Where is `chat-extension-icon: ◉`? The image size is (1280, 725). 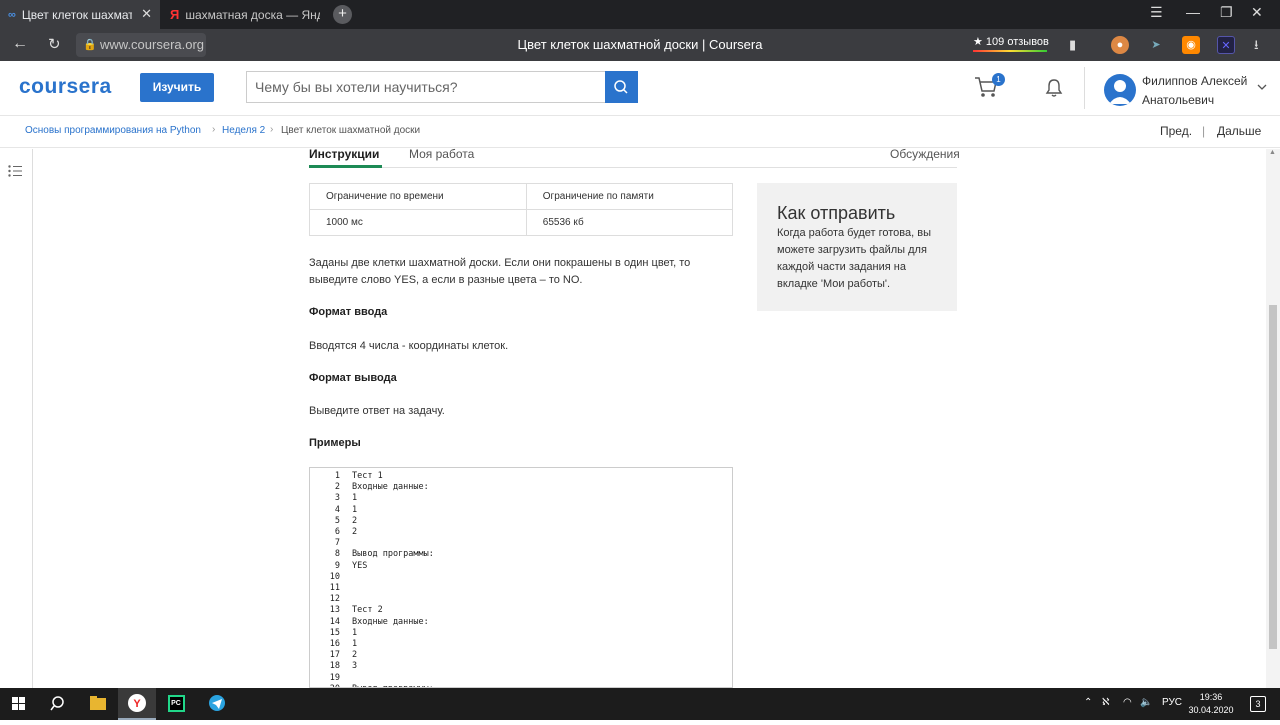 chat-extension-icon: ◉ is located at coordinates (1191, 45).